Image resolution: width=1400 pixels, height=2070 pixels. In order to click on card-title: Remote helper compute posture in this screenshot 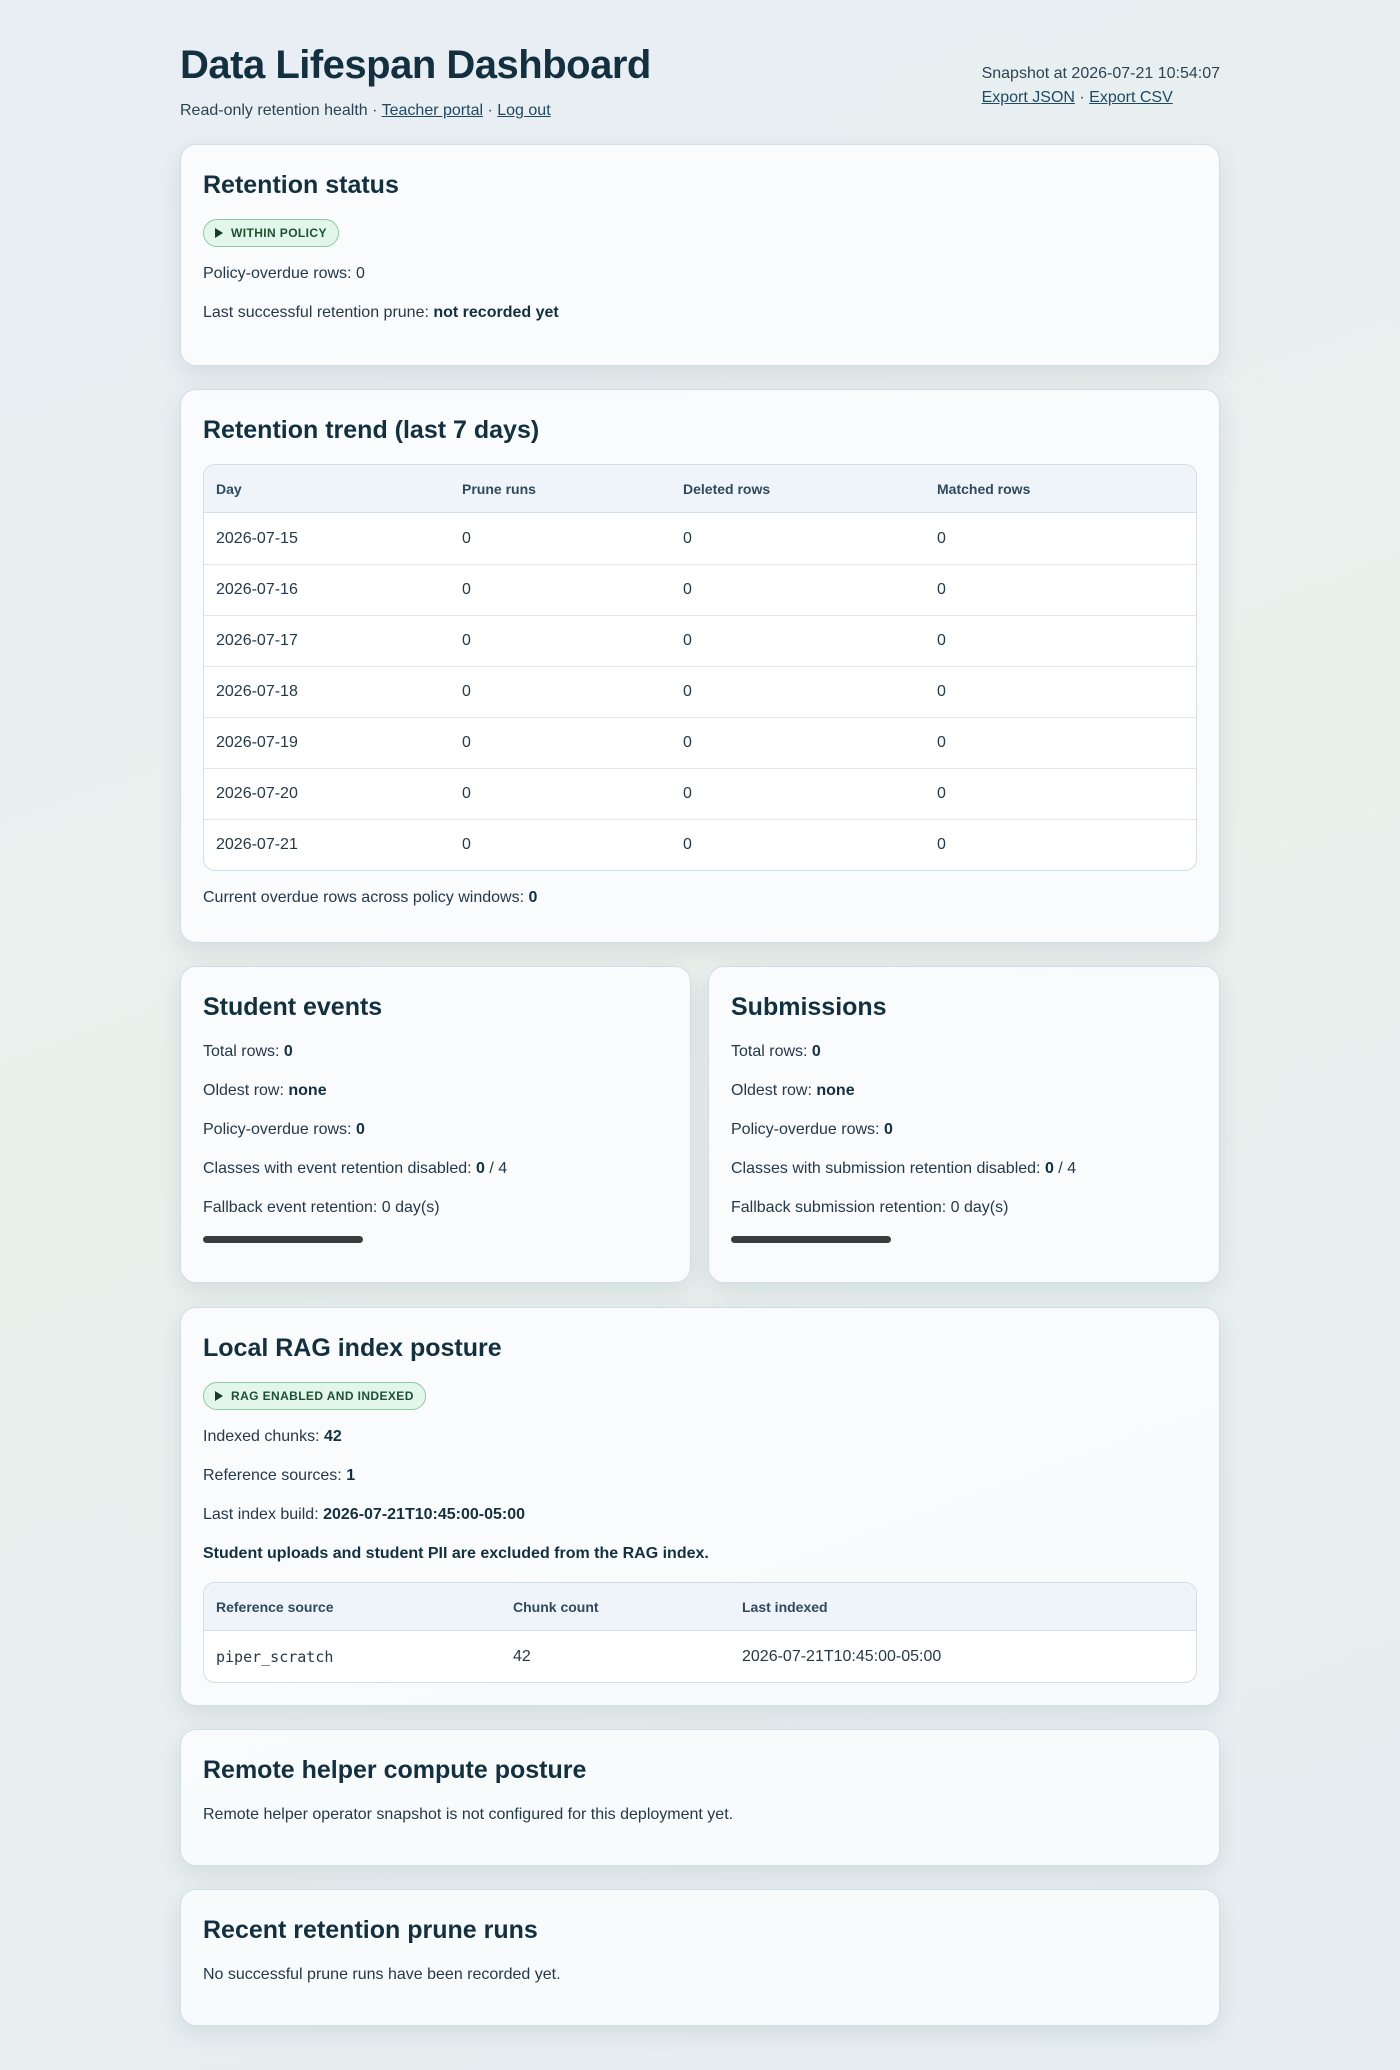, I will do `click(395, 1770)`.